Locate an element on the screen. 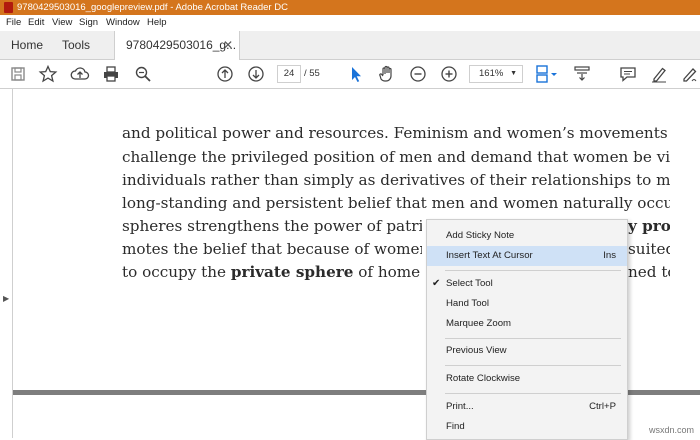  zoom-in-icon is located at coordinates (449, 74).